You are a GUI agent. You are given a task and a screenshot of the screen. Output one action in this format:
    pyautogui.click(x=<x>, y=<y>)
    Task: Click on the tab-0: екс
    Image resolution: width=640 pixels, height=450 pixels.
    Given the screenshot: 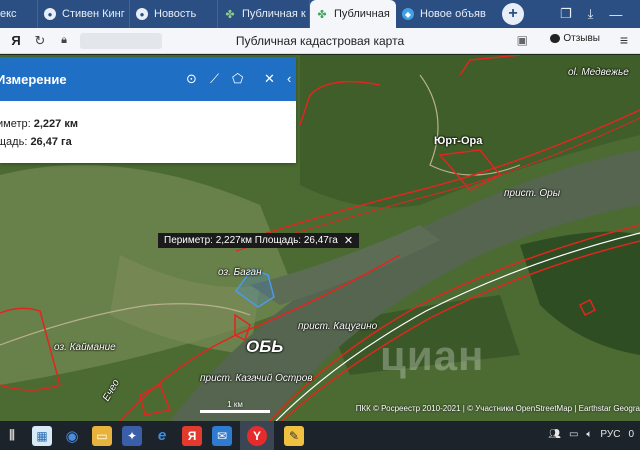 What is the action you would take?
    pyautogui.click(x=19, y=14)
    